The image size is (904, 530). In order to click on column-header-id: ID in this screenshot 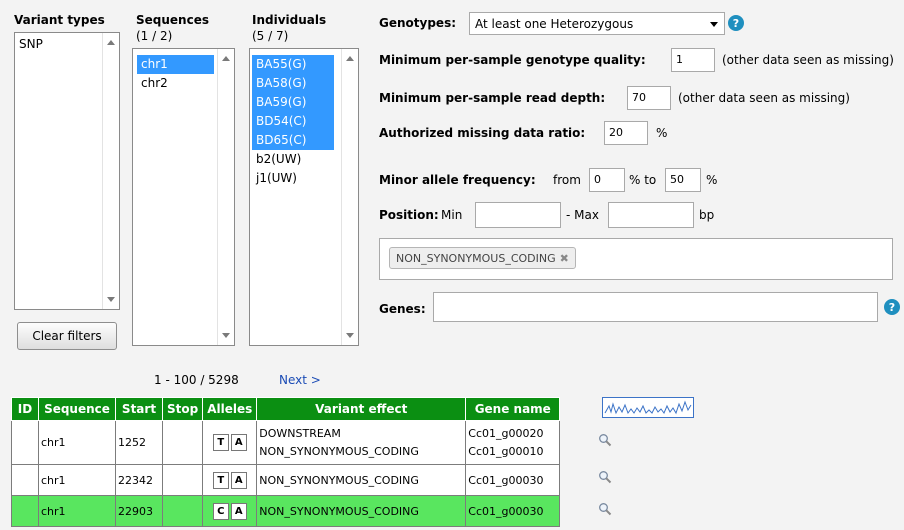, I will do `click(25, 409)`.